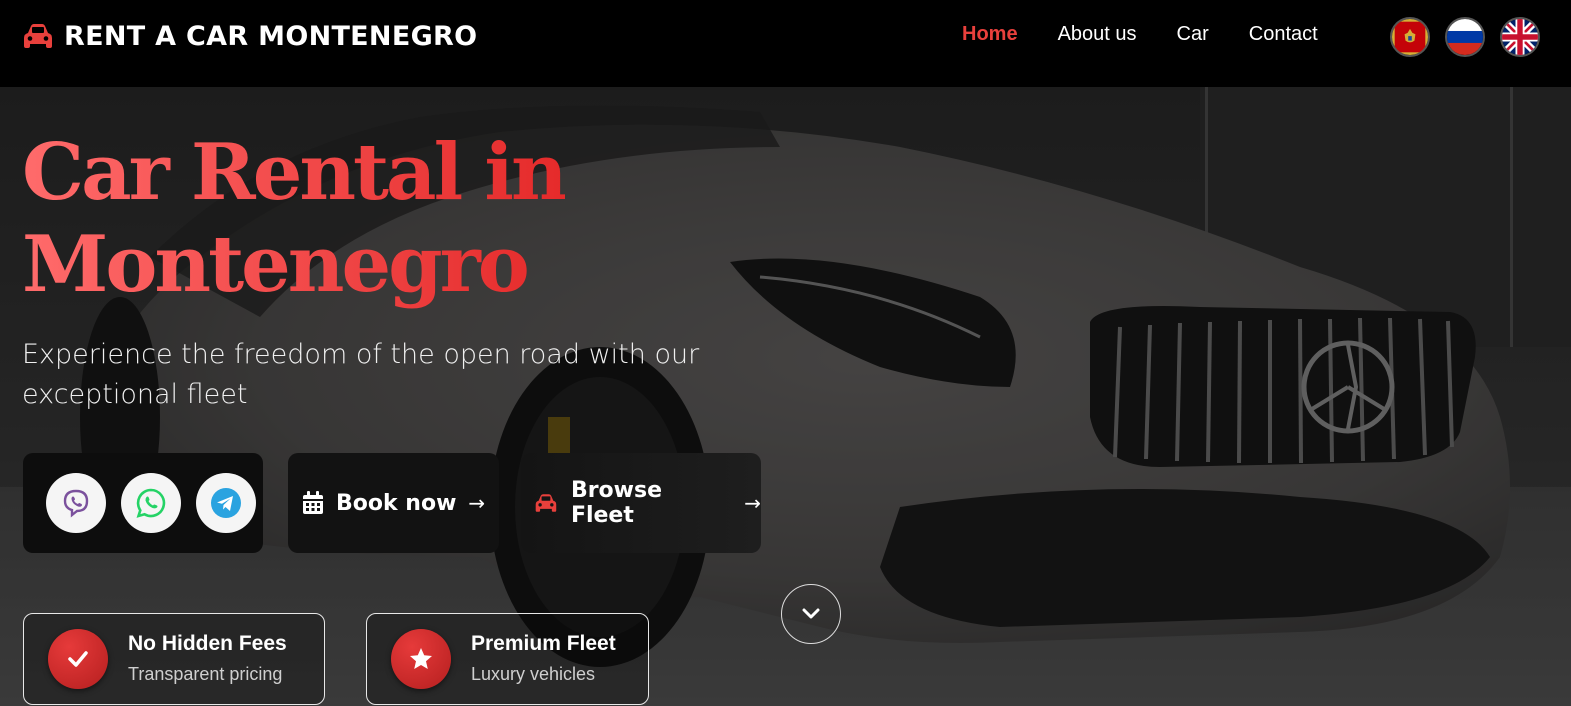 The image size is (1571, 706). I want to click on feature-title: No Hidden Fees, so click(207, 643).